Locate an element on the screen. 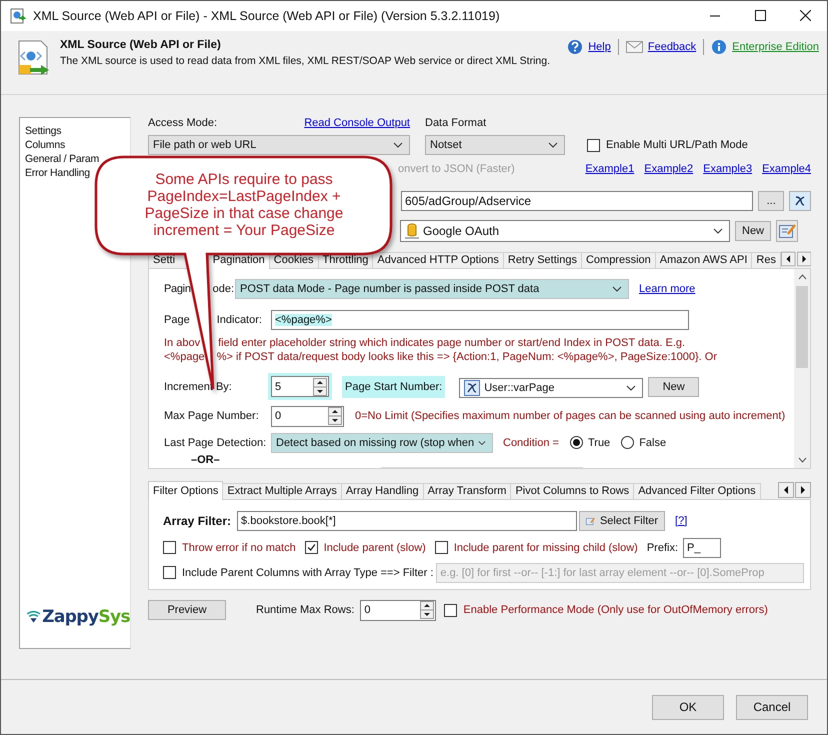 The height and width of the screenshot is (735, 828). scrollbar-thumb is located at coordinates (802, 327).